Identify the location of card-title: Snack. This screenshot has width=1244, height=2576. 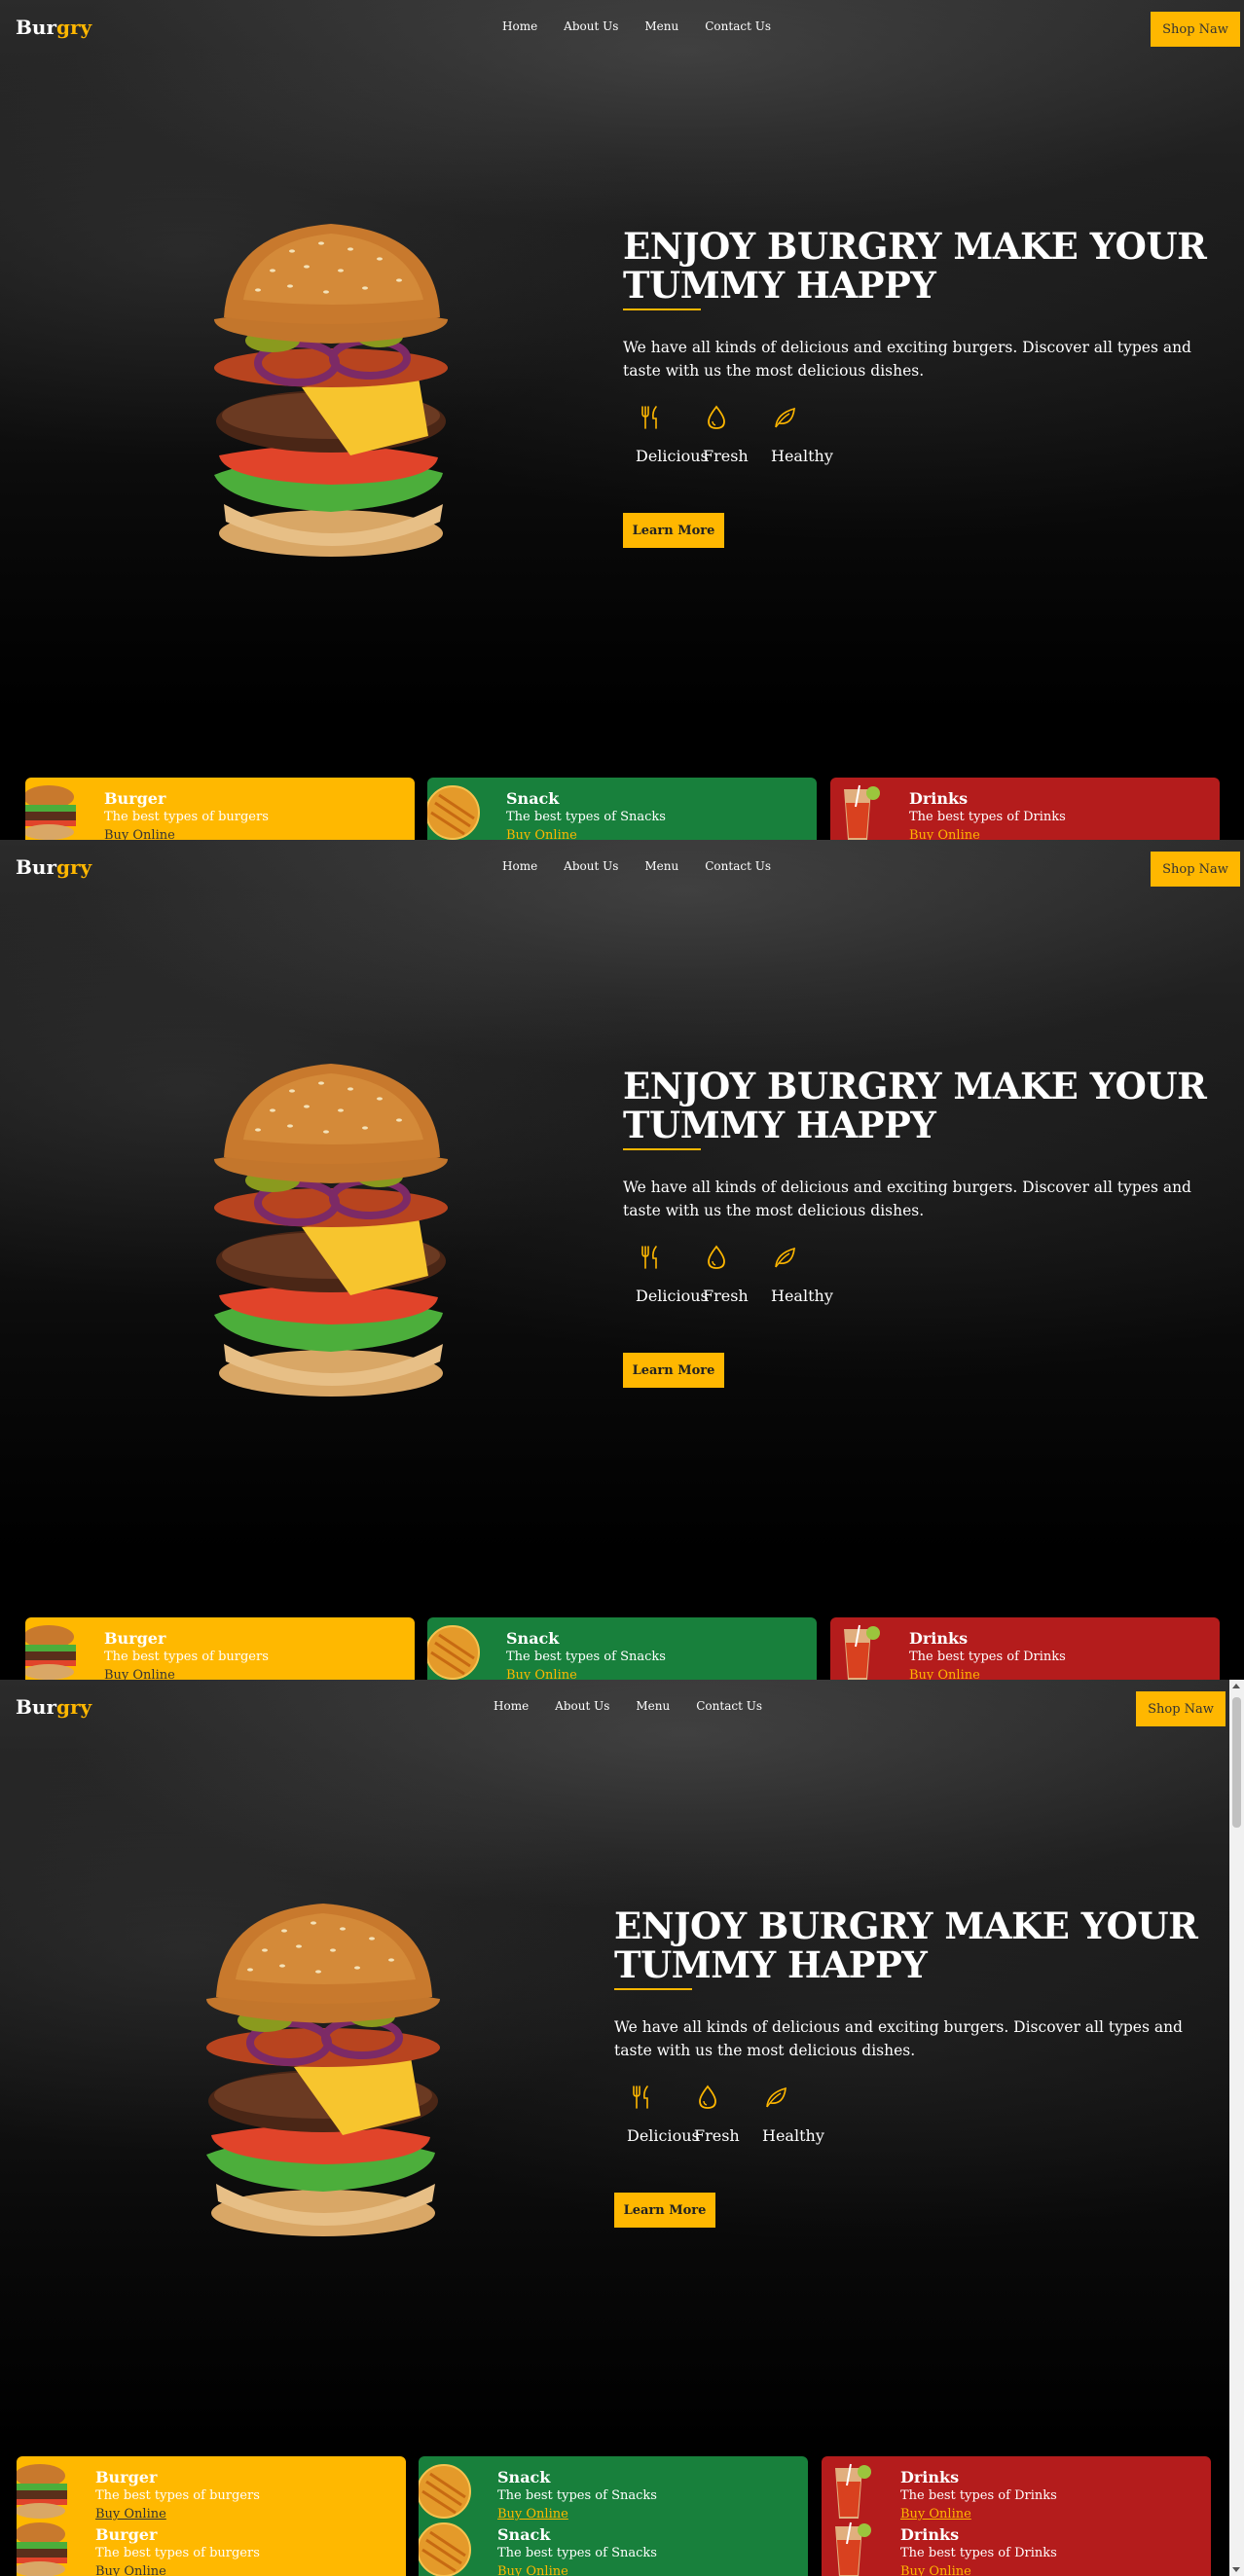
(533, 1638).